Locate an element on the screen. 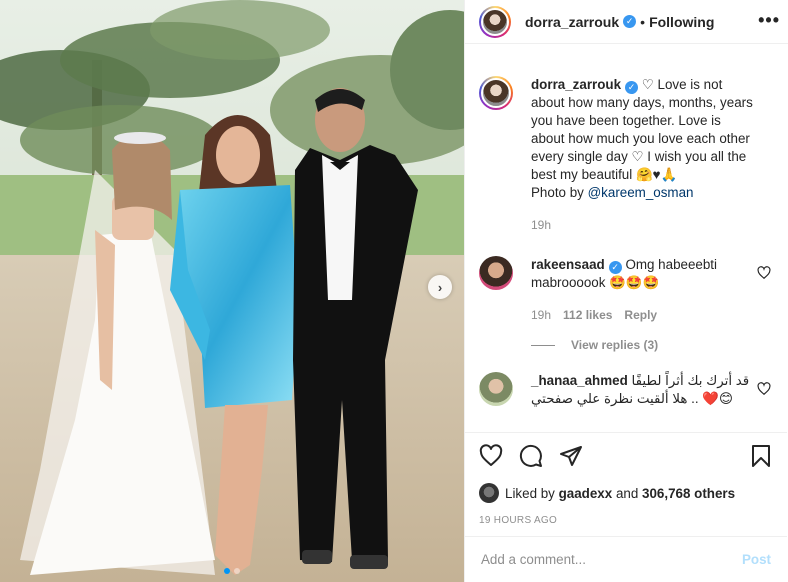  liker-username: gaadexx is located at coordinates (586, 493).